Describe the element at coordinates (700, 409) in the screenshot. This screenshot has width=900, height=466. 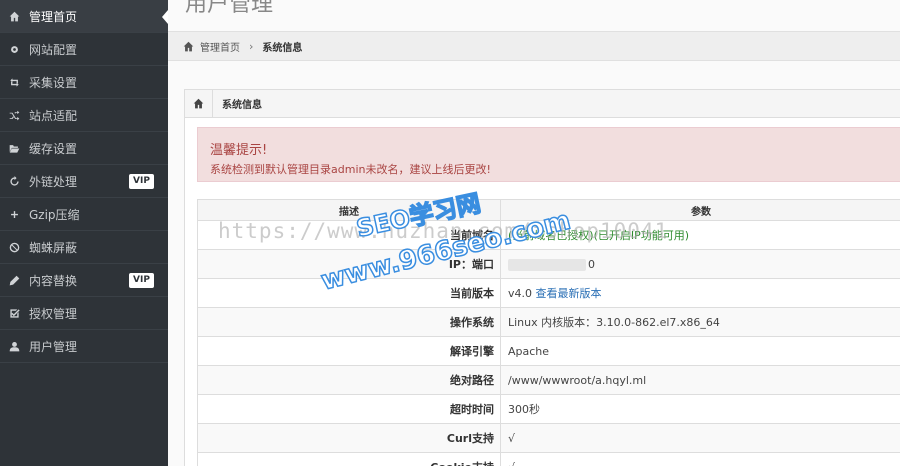
I see `row-value: 300秒` at that location.